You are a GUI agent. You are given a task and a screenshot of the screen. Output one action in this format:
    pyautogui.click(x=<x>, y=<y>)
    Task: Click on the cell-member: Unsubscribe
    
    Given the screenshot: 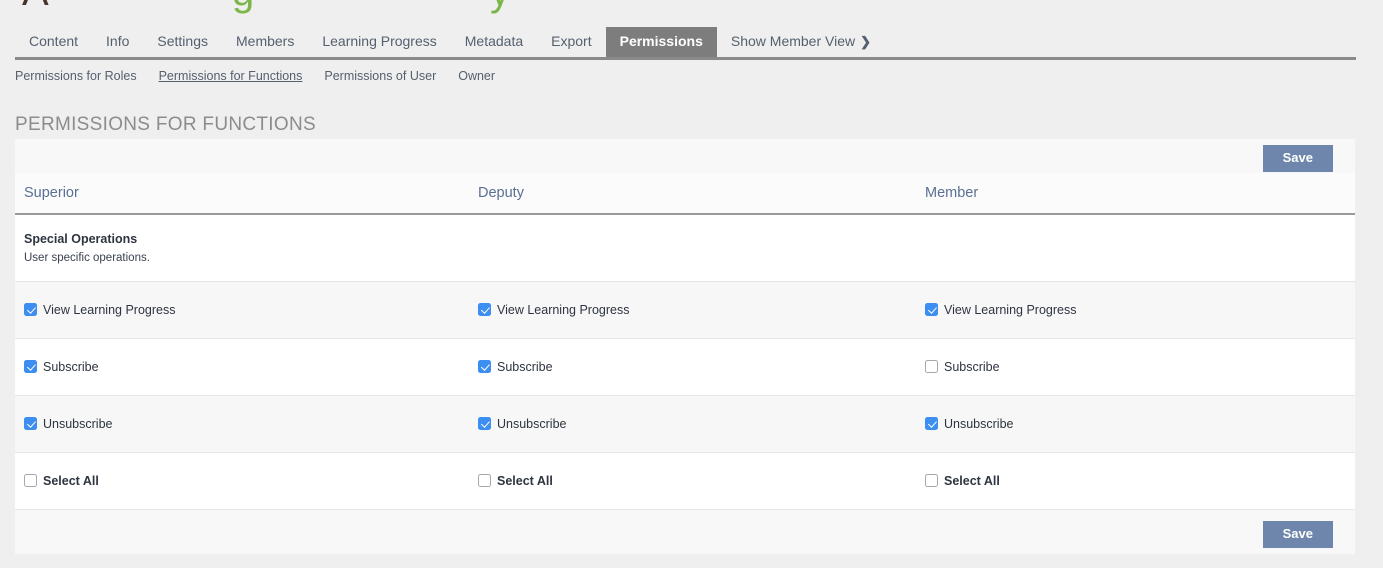 What is the action you would take?
    pyautogui.click(x=1135, y=423)
    